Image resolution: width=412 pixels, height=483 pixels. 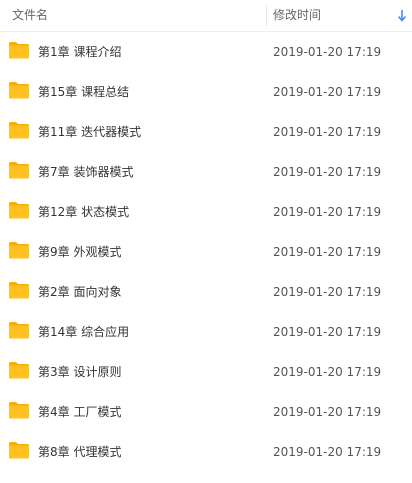 I want to click on column-divider, so click(x=266, y=16).